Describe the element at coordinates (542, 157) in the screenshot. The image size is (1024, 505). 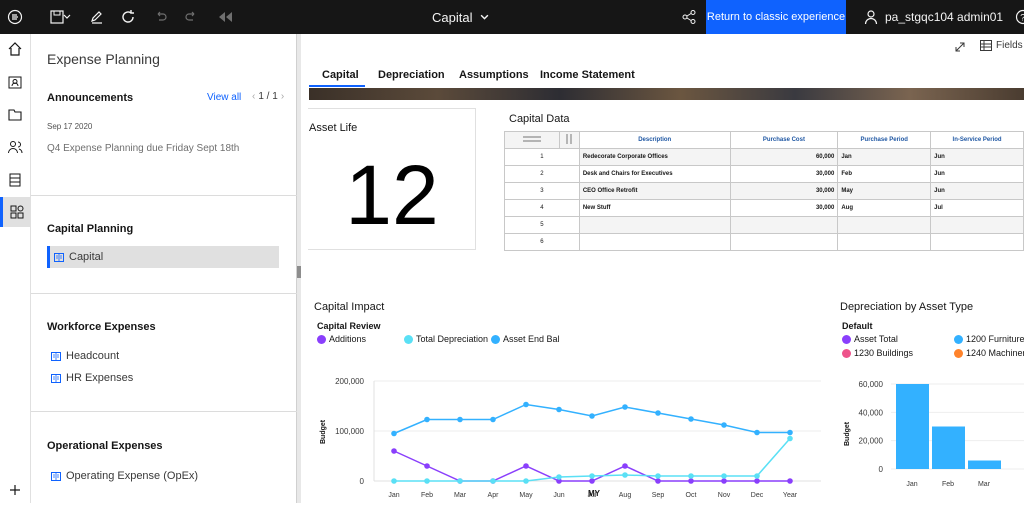
I see `row-number: 1` at that location.